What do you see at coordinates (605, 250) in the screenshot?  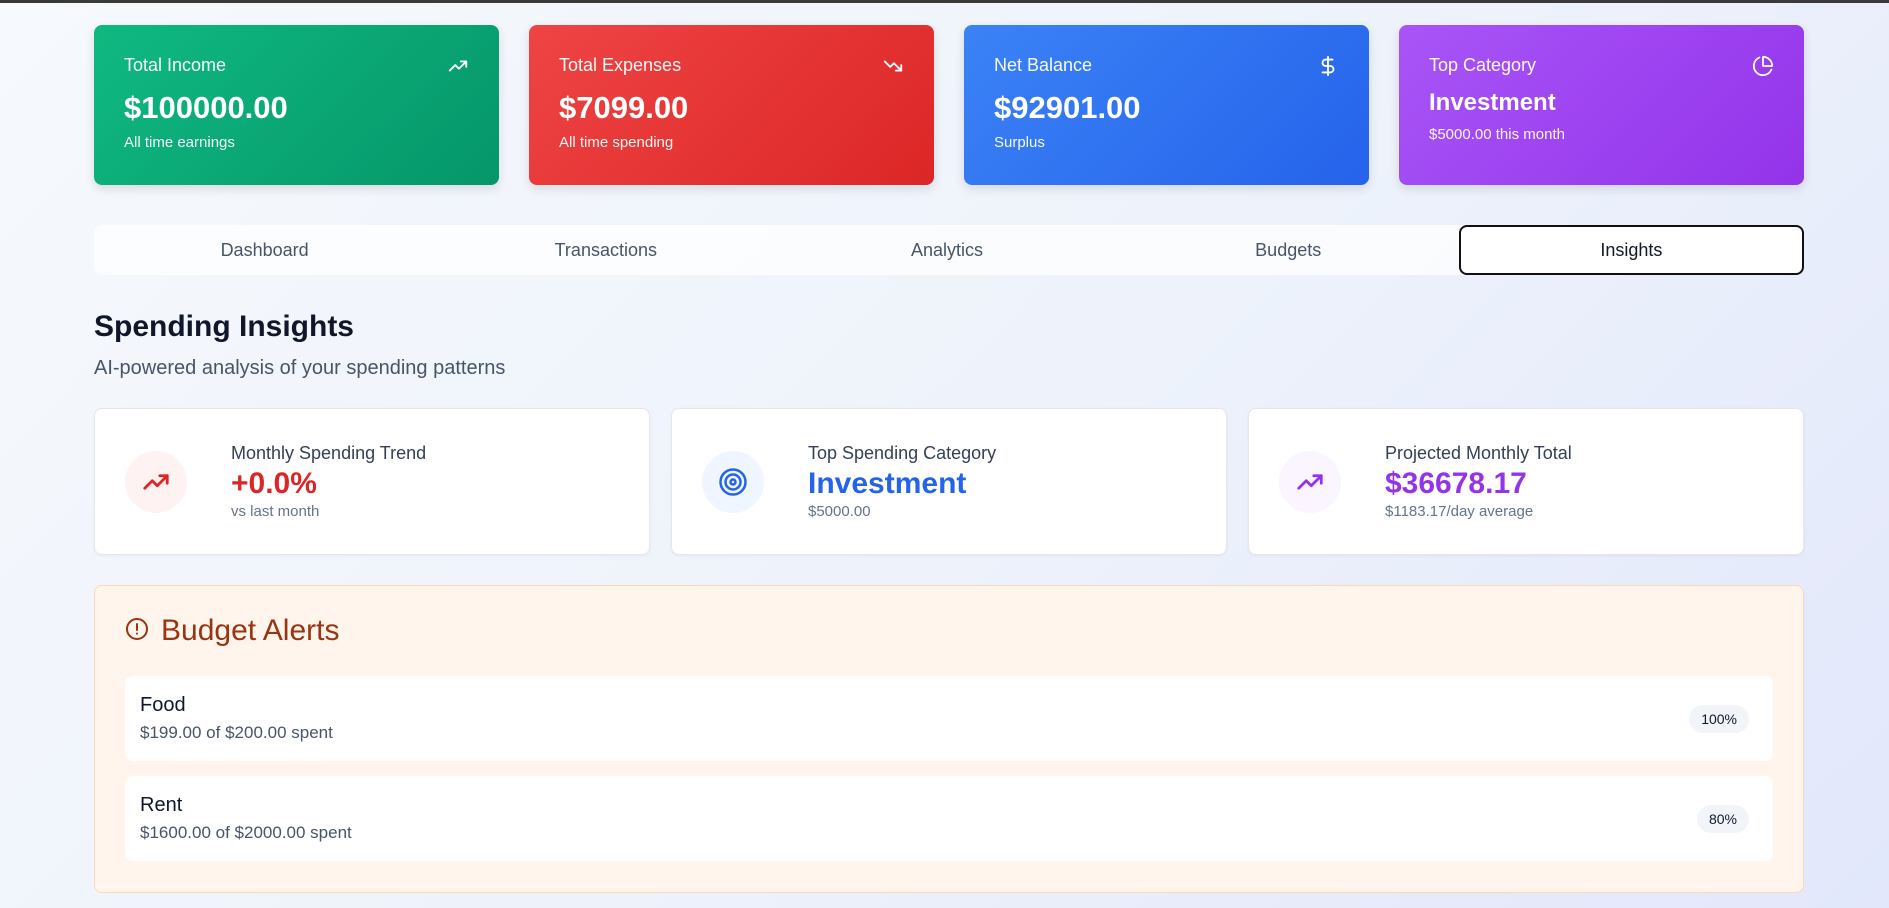 I see `tab-transactions: Transactions` at bounding box center [605, 250].